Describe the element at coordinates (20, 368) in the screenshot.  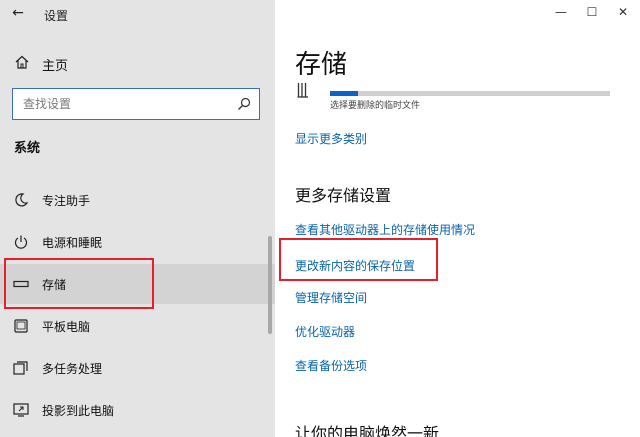
I see `multitask-icon` at that location.